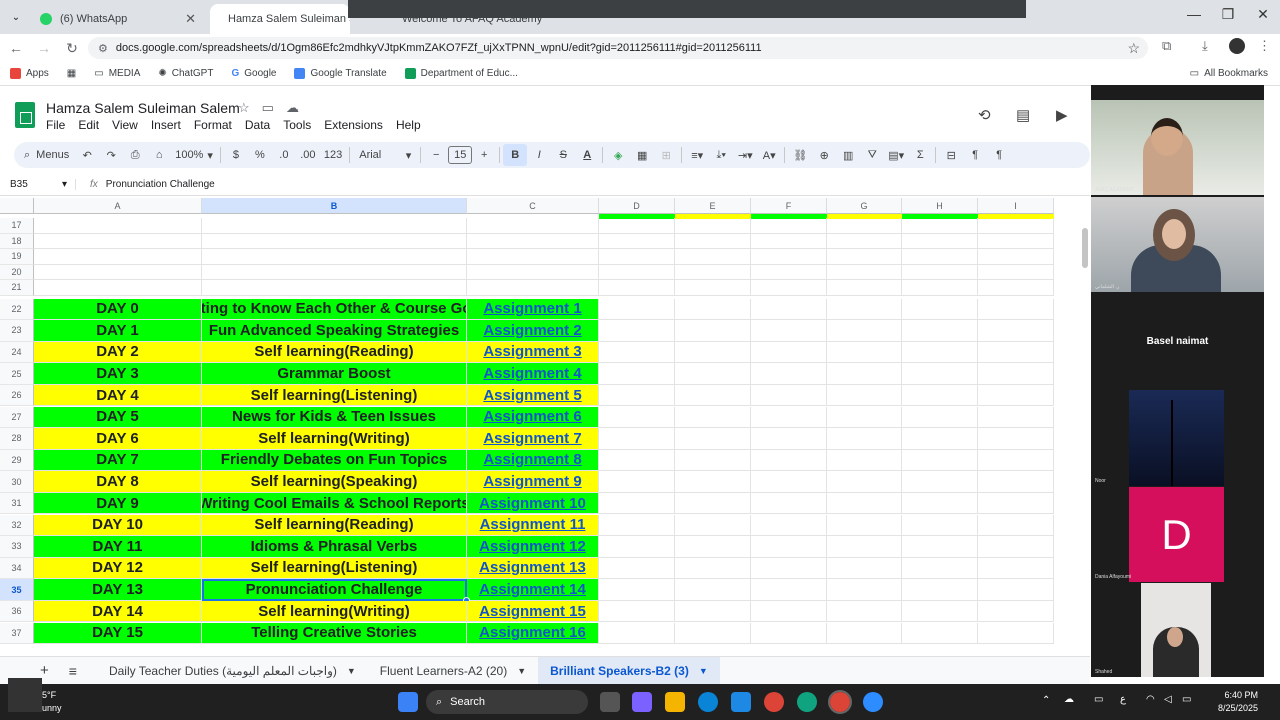 This screenshot has width=1280, height=720. I want to click on menu-extensions: Extensions, so click(353, 125).